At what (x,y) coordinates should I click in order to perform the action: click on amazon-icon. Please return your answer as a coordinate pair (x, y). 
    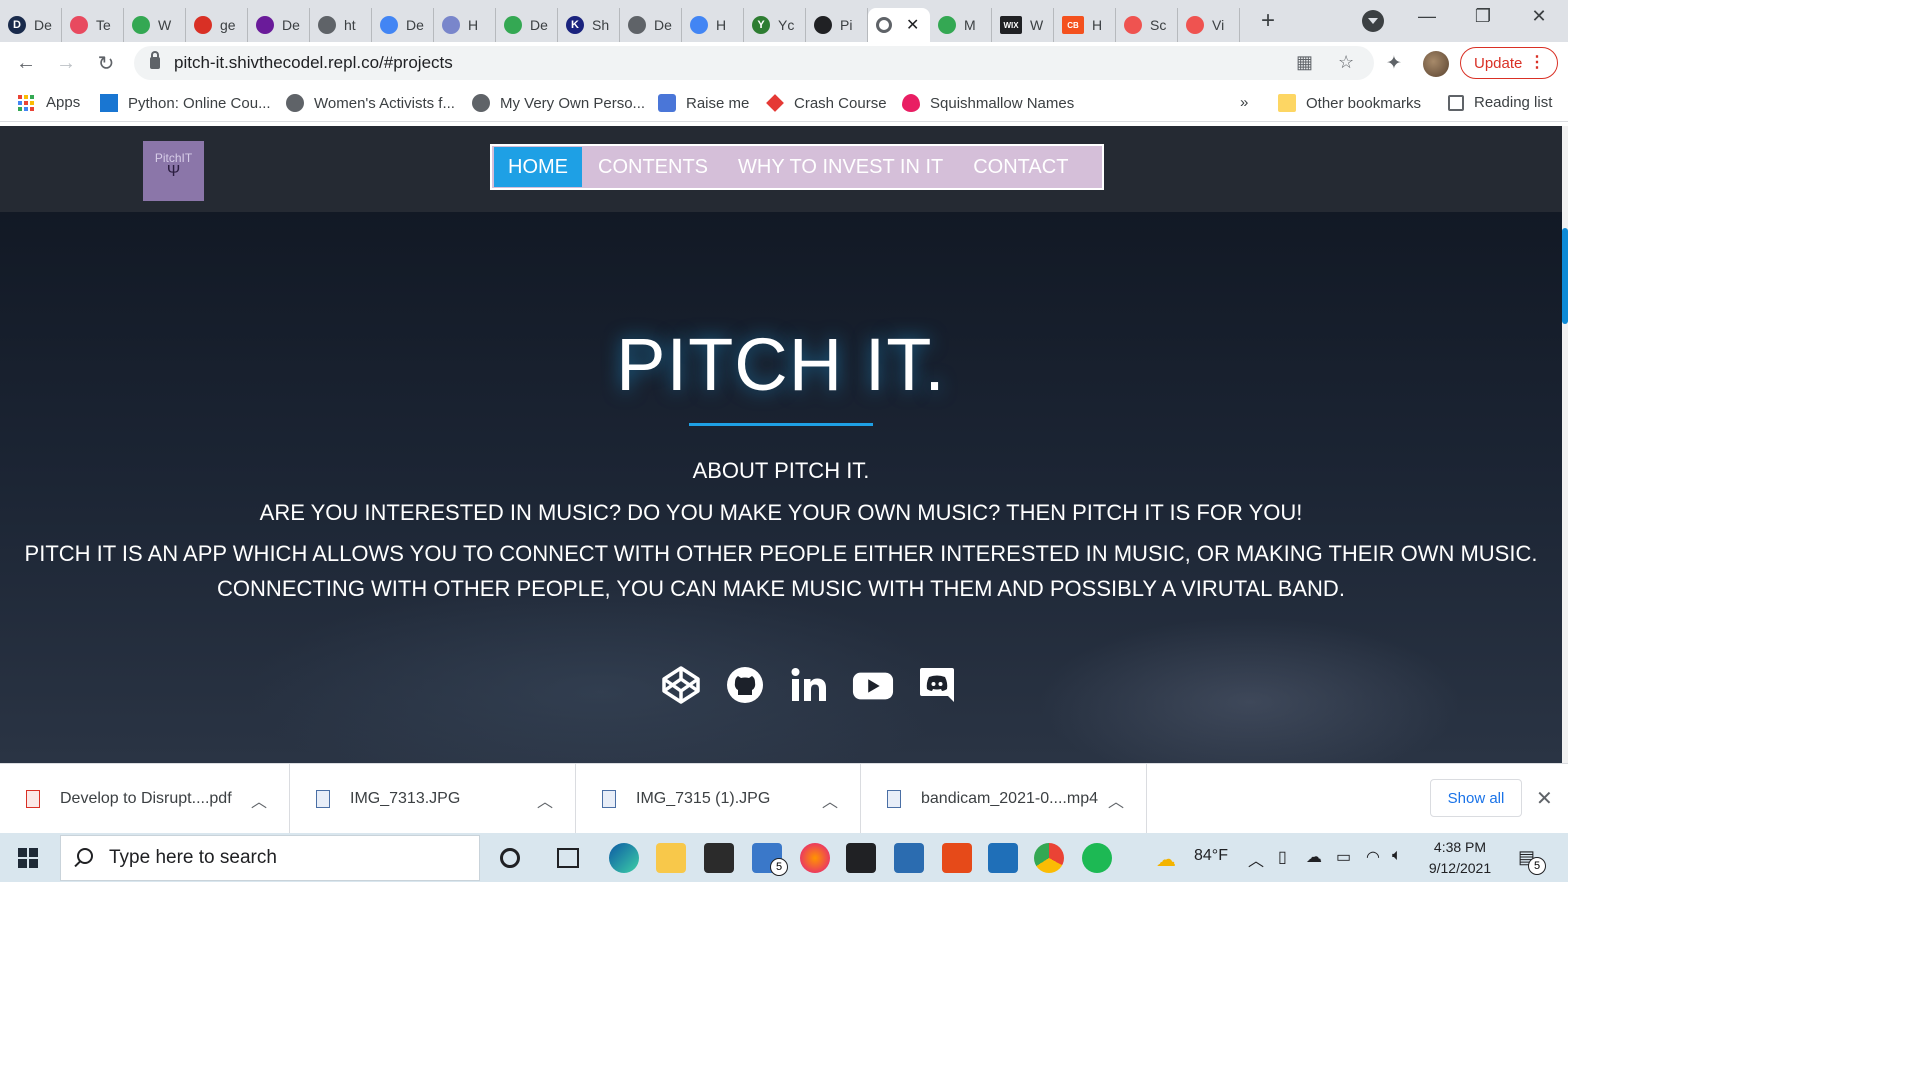
    Looking at the image, I should click on (909, 858).